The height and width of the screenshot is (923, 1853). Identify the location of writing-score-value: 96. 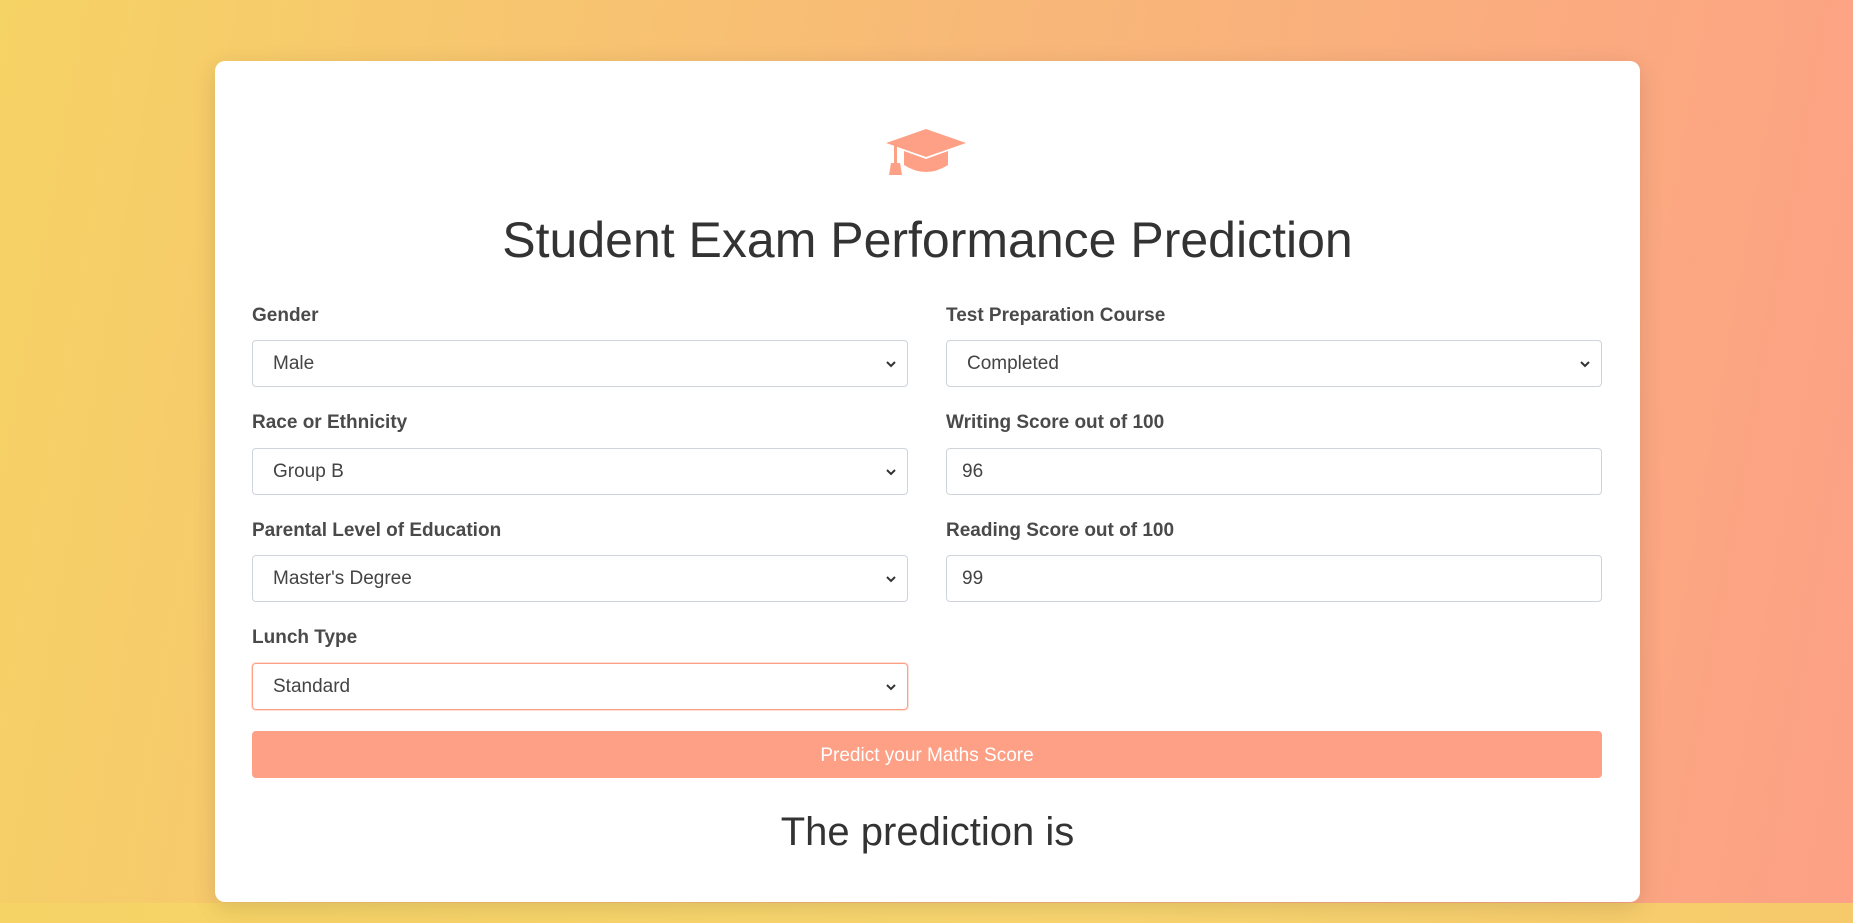
(973, 471).